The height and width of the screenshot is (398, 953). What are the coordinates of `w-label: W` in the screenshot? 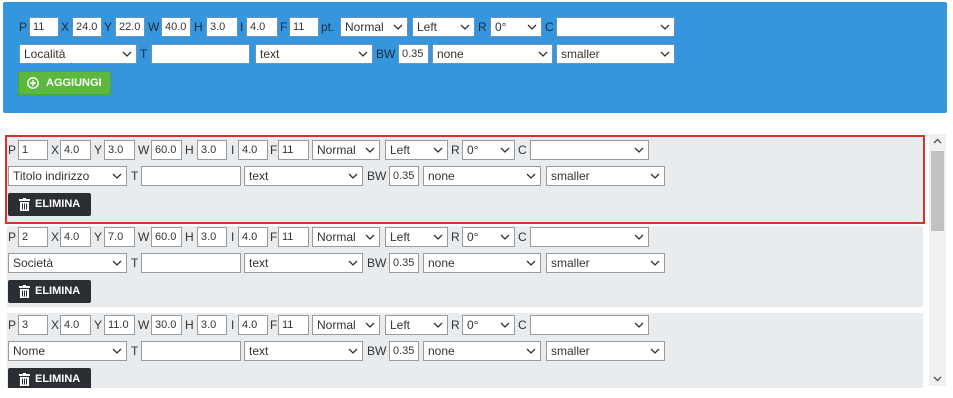 It's located at (144, 325).